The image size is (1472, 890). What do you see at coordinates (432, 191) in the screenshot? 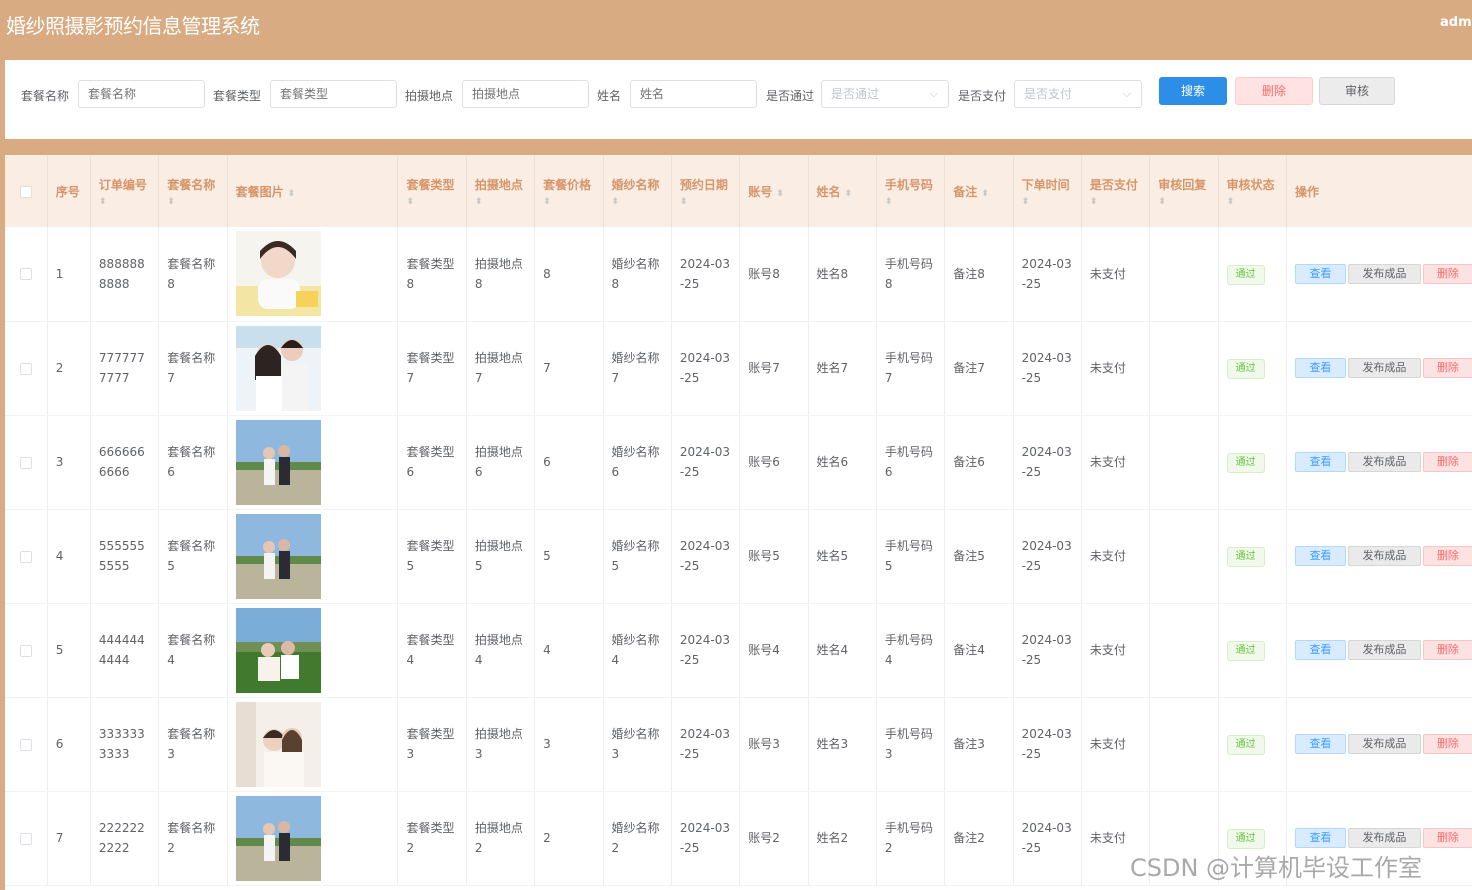
I see `col-package-type: 套餐类型 ⬍` at bounding box center [432, 191].